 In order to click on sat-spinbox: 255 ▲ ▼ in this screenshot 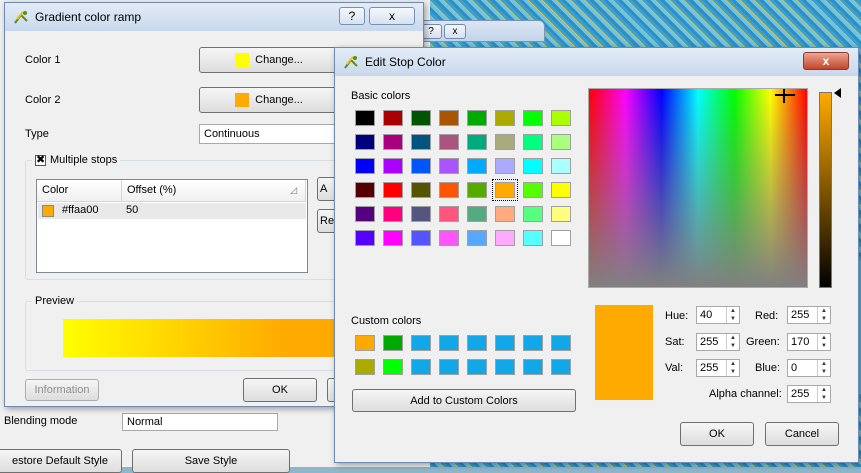, I will do `click(718, 342)`.